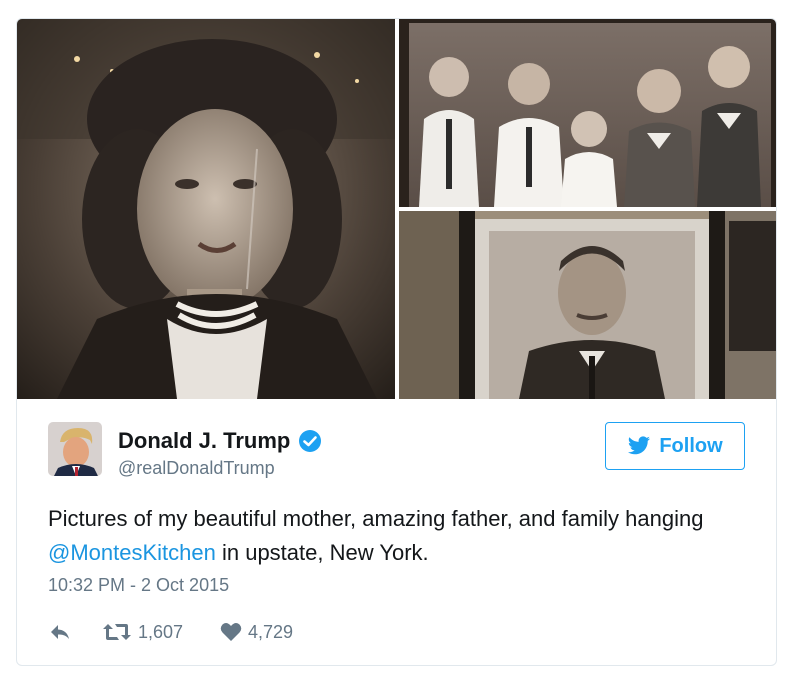 Image resolution: width=799 pixels, height=688 pixels. What do you see at coordinates (310, 441) in the screenshot?
I see `verified-badge-icon` at bounding box center [310, 441].